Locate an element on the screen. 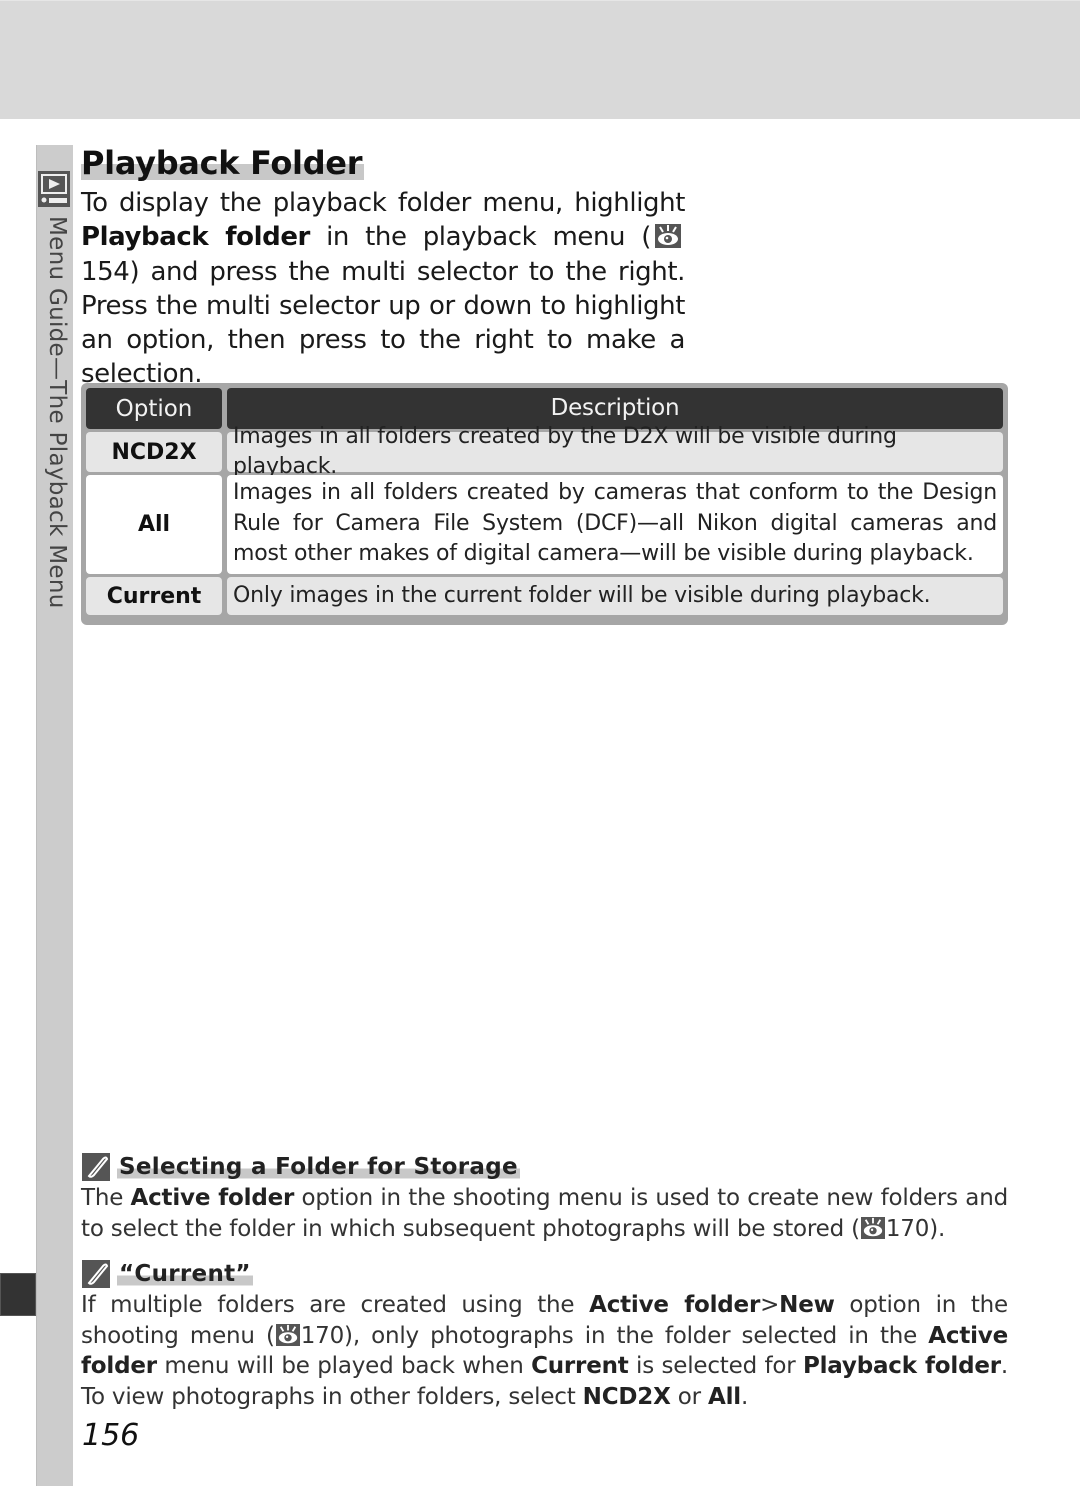 The height and width of the screenshot is (1486, 1080). page-header-band is located at coordinates (540, 59).